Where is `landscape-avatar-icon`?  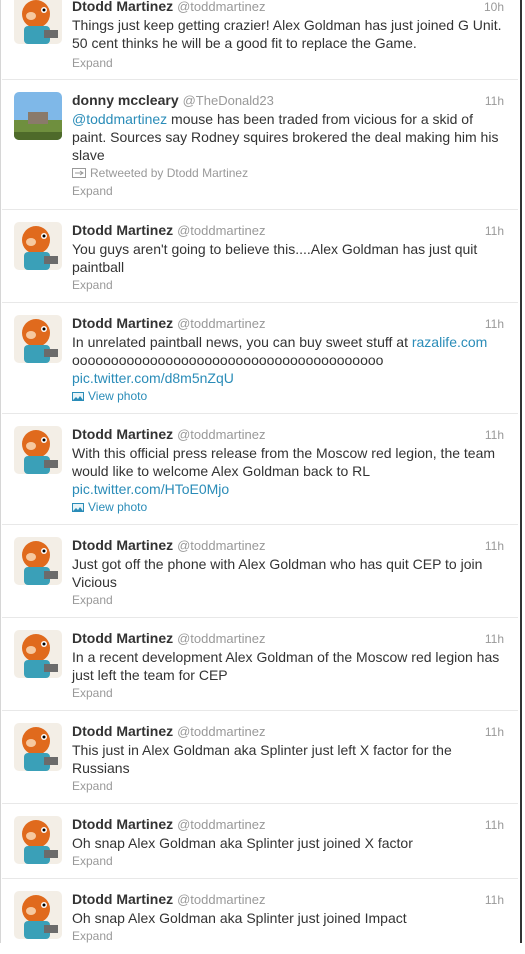 landscape-avatar-icon is located at coordinates (38, 116).